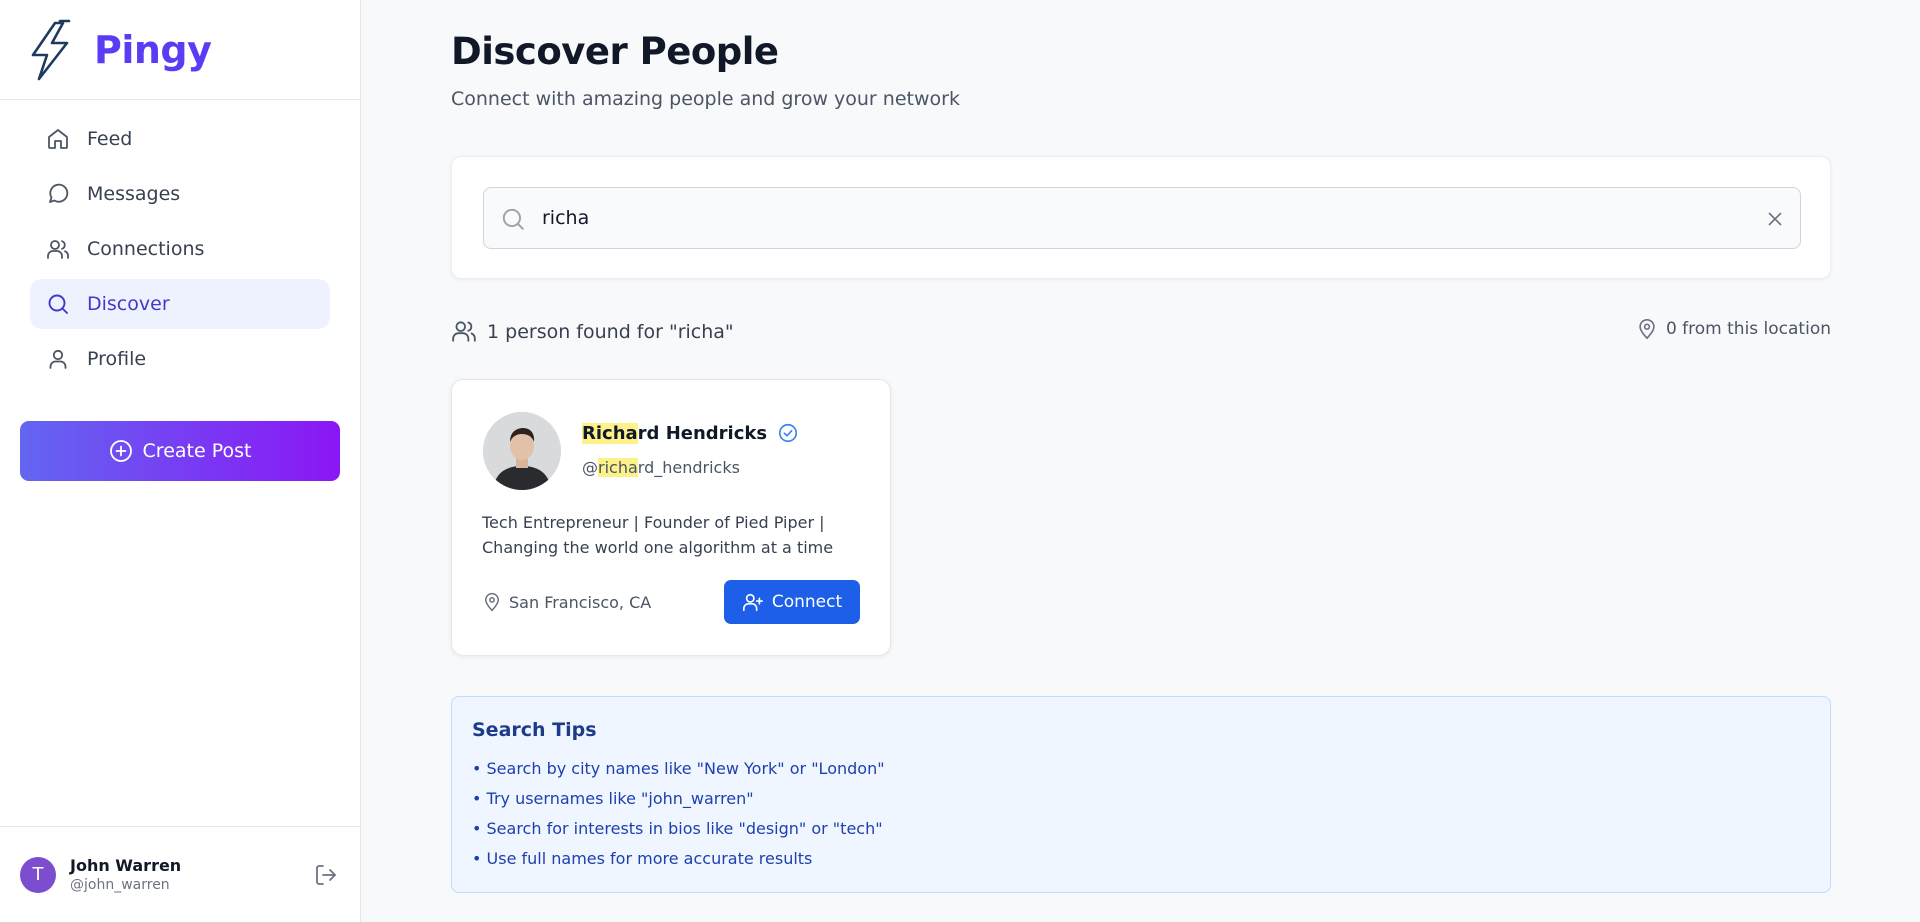 The width and height of the screenshot is (1920, 922). What do you see at coordinates (197, 451) in the screenshot?
I see `create-post-label: Create Post` at bounding box center [197, 451].